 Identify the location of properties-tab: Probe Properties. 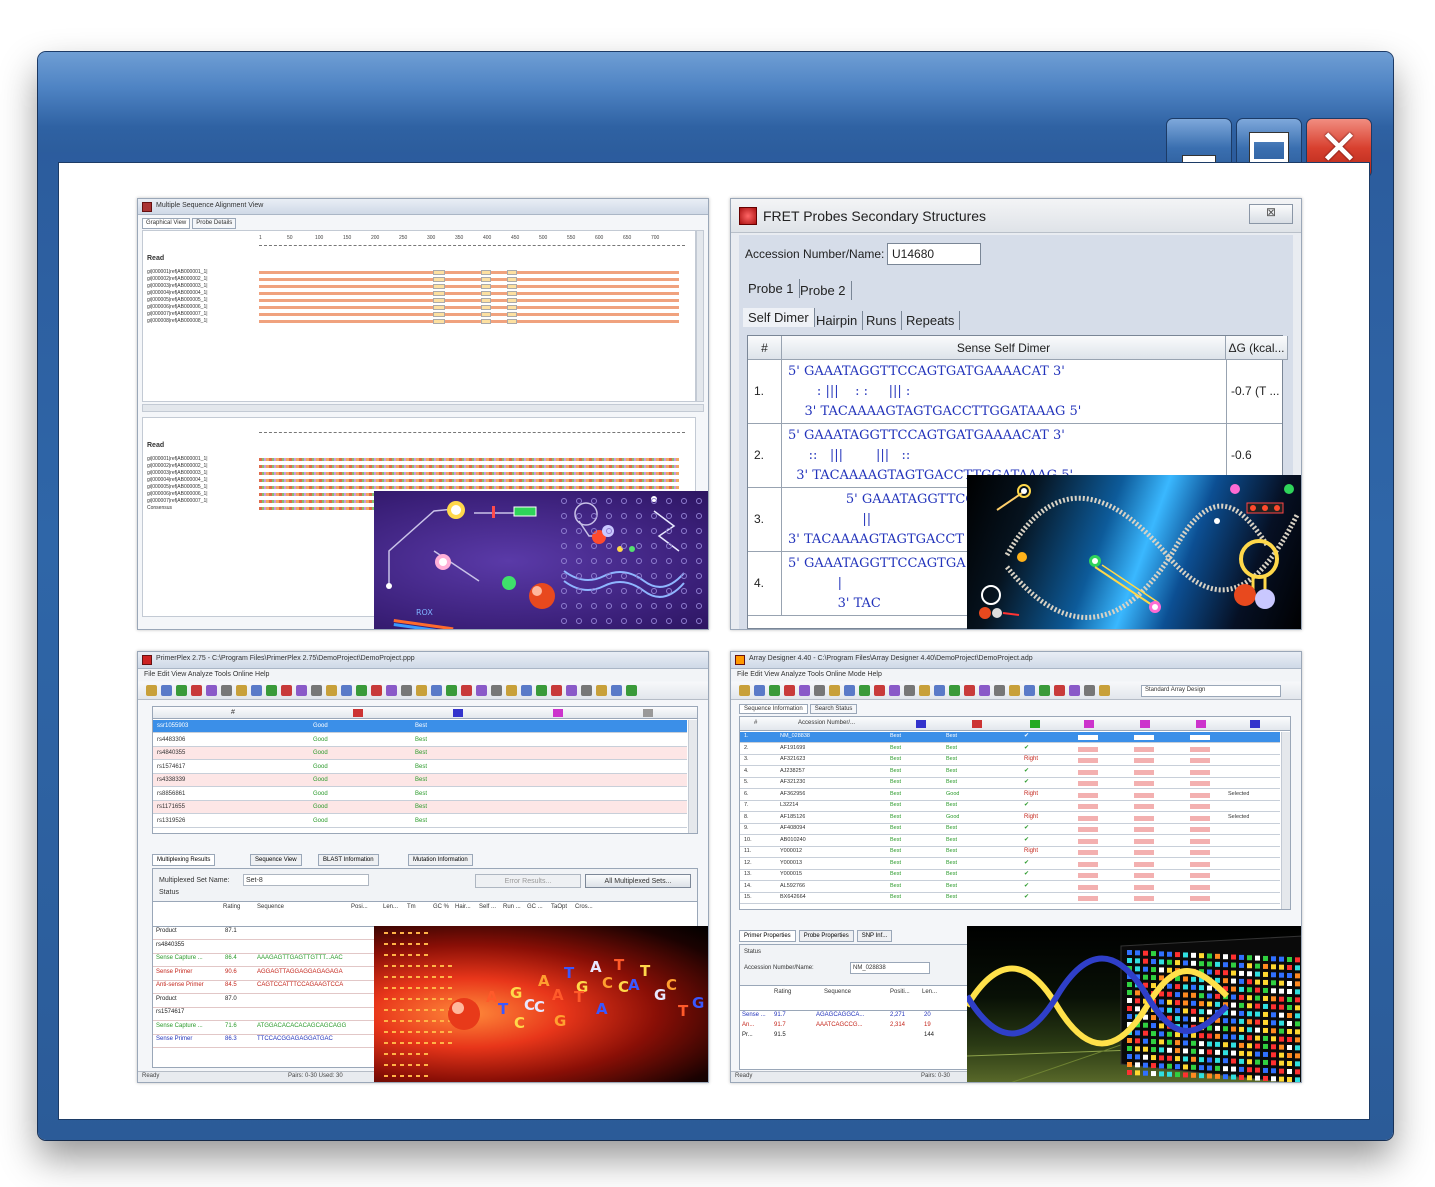
(826, 936).